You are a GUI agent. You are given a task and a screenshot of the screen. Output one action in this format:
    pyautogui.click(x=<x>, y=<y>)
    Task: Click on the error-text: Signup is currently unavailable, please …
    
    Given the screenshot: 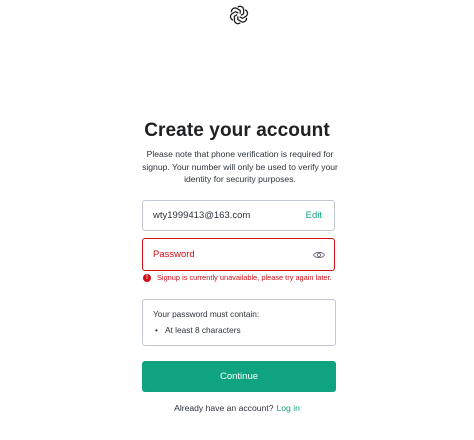 What is the action you would take?
    pyautogui.click(x=244, y=277)
    